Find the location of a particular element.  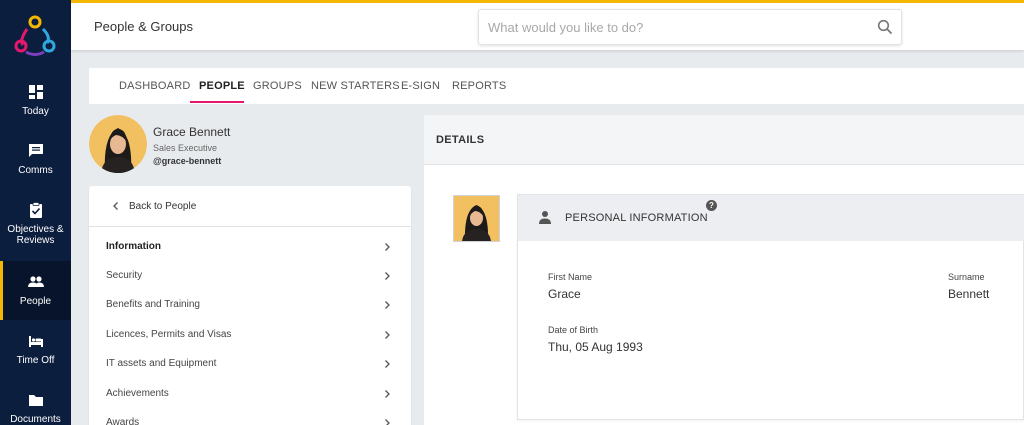

menu-item-it-assets-equipment: IT assets and Equipment is located at coordinates (250, 364).